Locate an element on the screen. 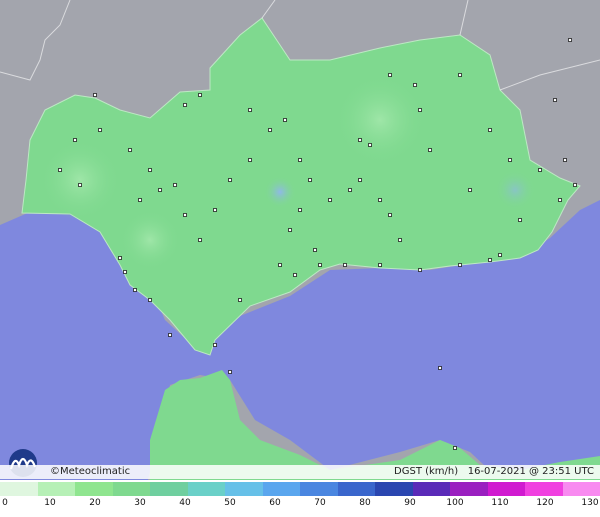 This screenshot has height=517, width=600. legend-tick: 90 is located at coordinates (410, 503).